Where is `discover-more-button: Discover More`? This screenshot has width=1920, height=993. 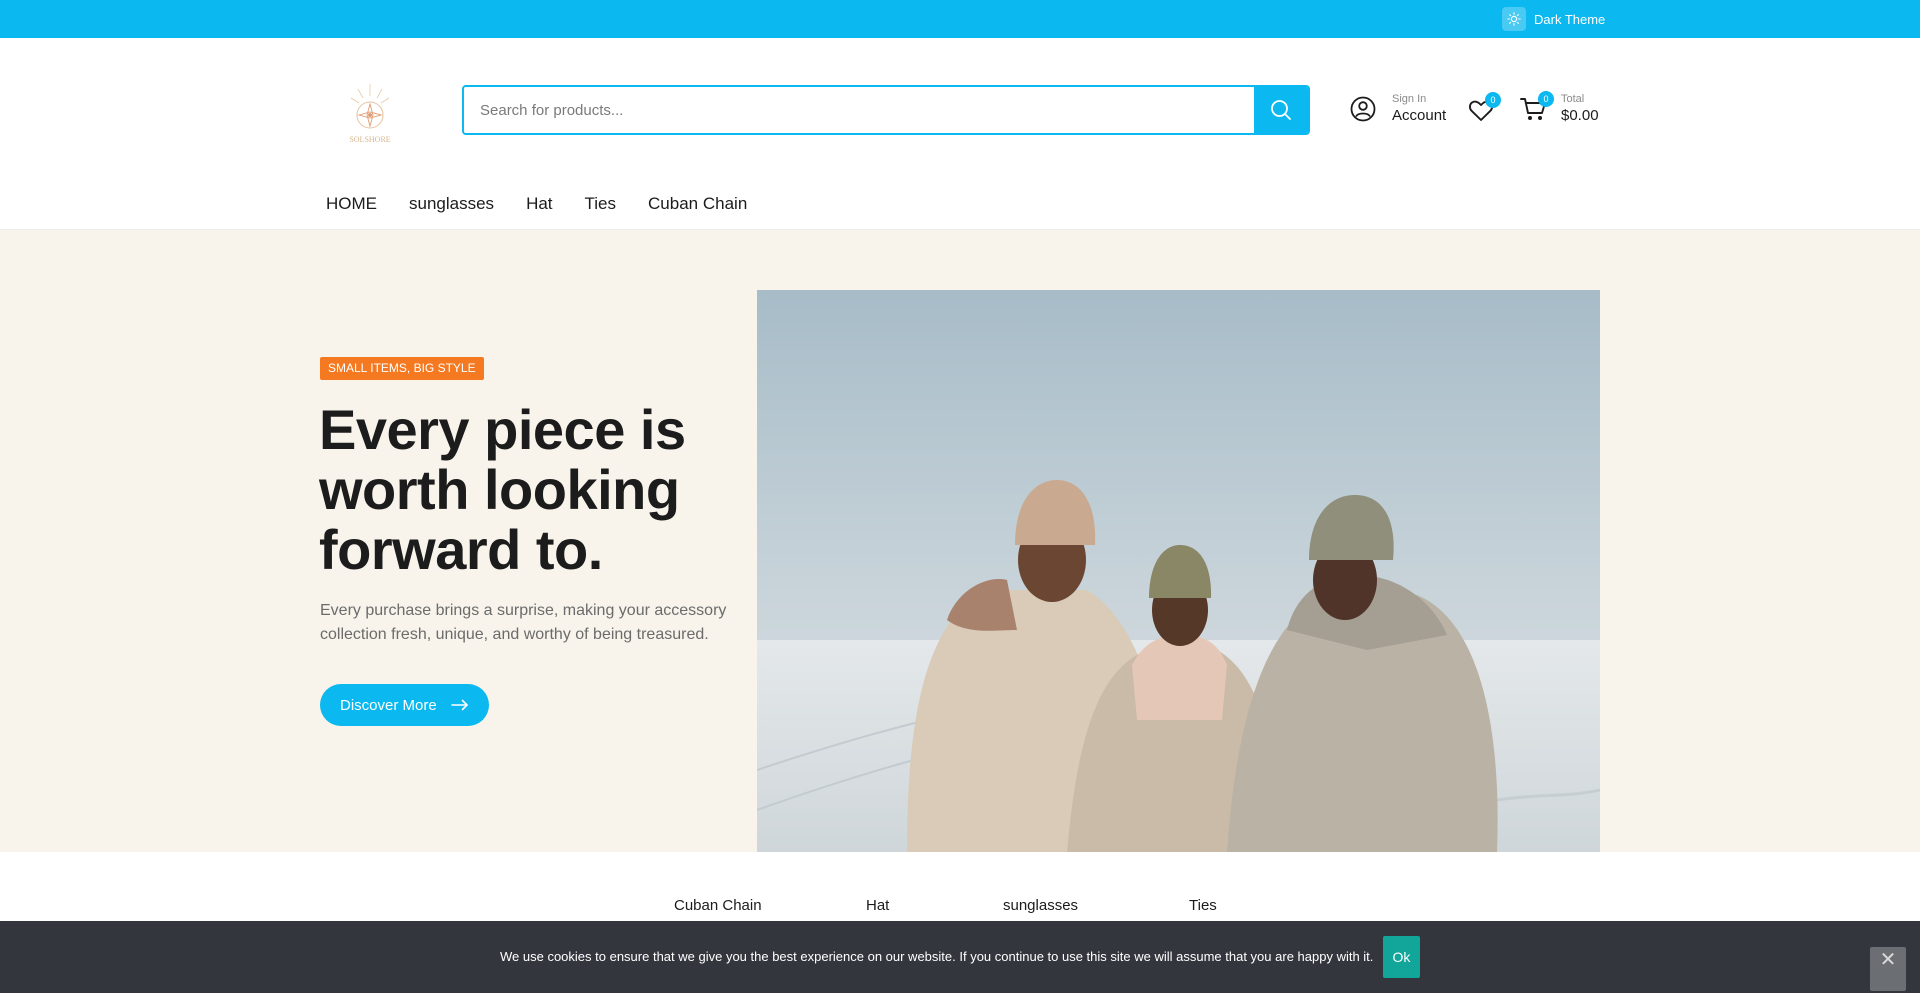 discover-more-button: Discover More is located at coordinates (404, 705).